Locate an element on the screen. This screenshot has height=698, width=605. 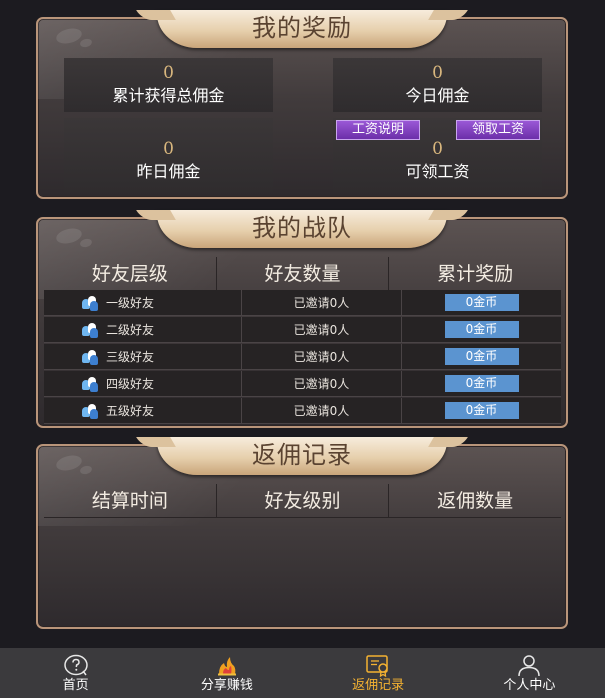
today-commission-label: 今日佣金 is located at coordinates (437, 95).